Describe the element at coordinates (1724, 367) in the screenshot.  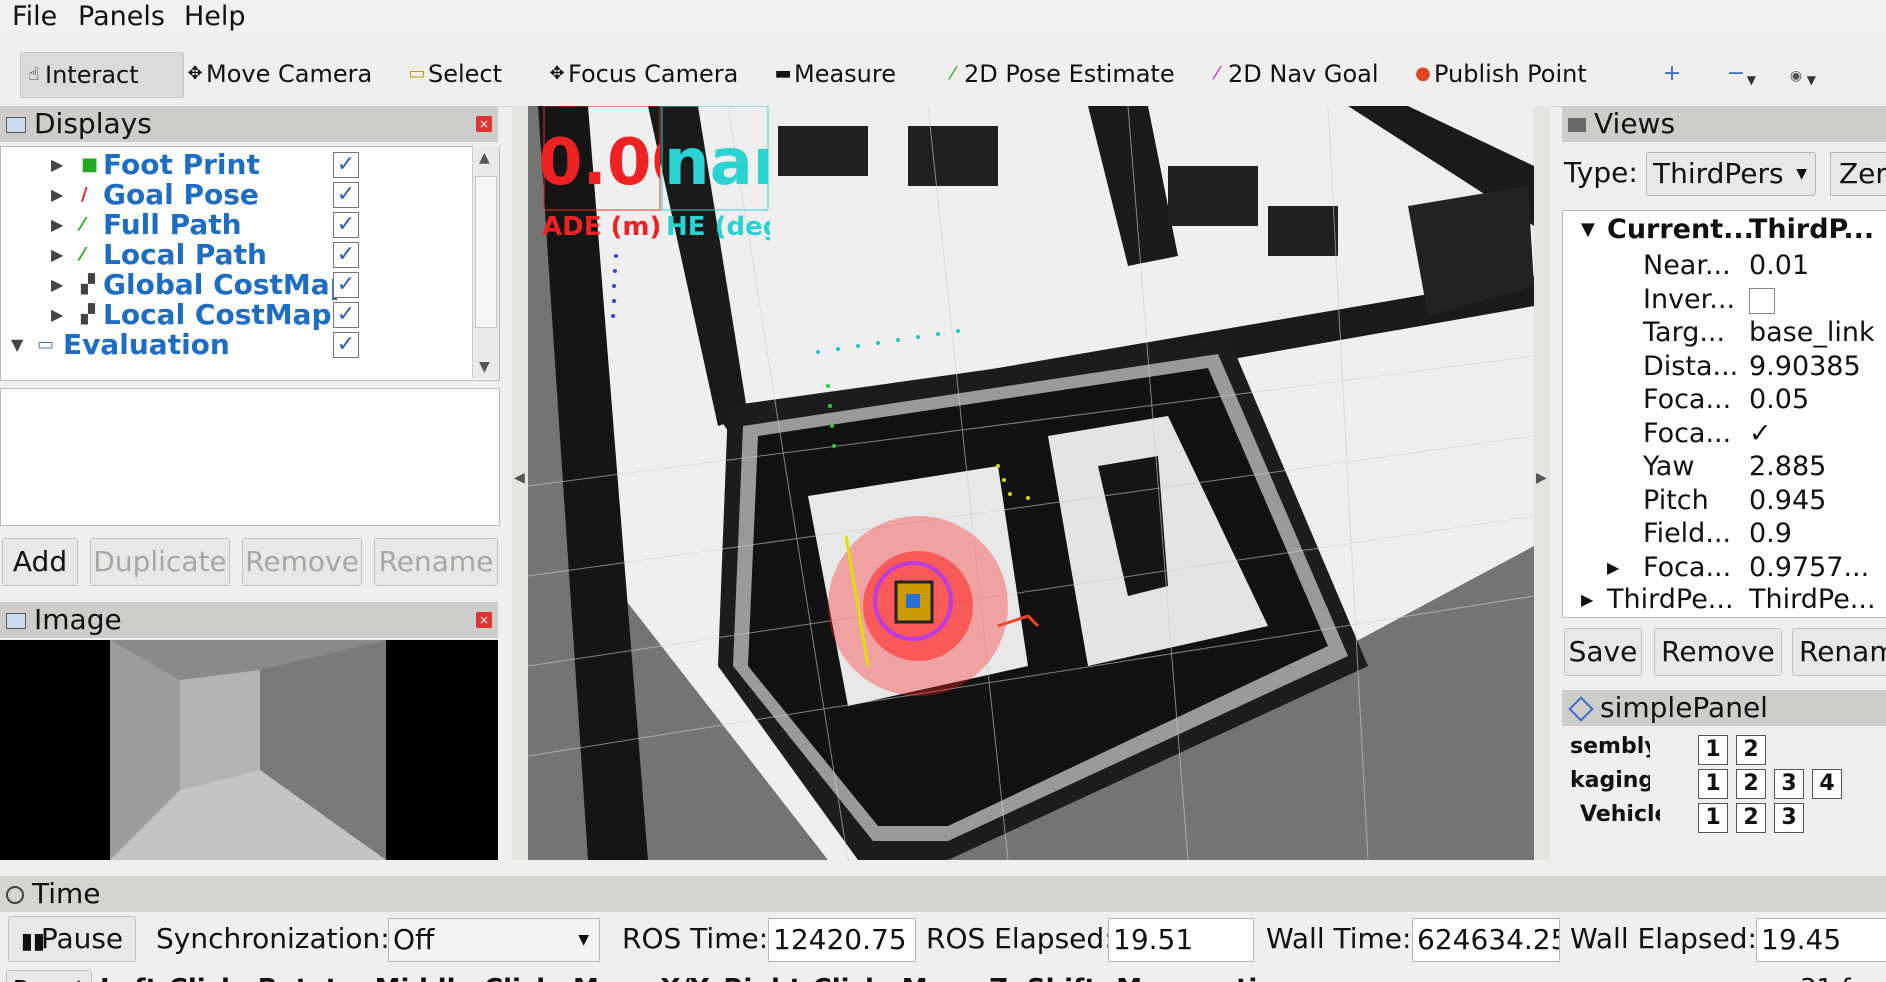
I see `view-property-row: Dista... 9.90385` at that location.